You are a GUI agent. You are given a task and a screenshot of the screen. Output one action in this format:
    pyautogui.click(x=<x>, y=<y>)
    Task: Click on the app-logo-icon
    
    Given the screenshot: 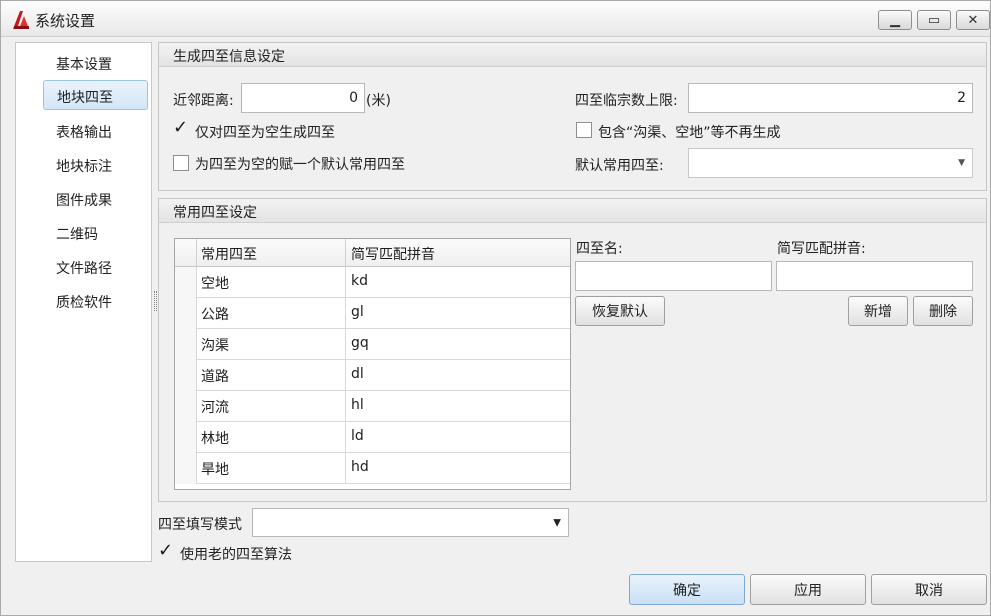 What is the action you would take?
    pyautogui.click(x=21, y=20)
    